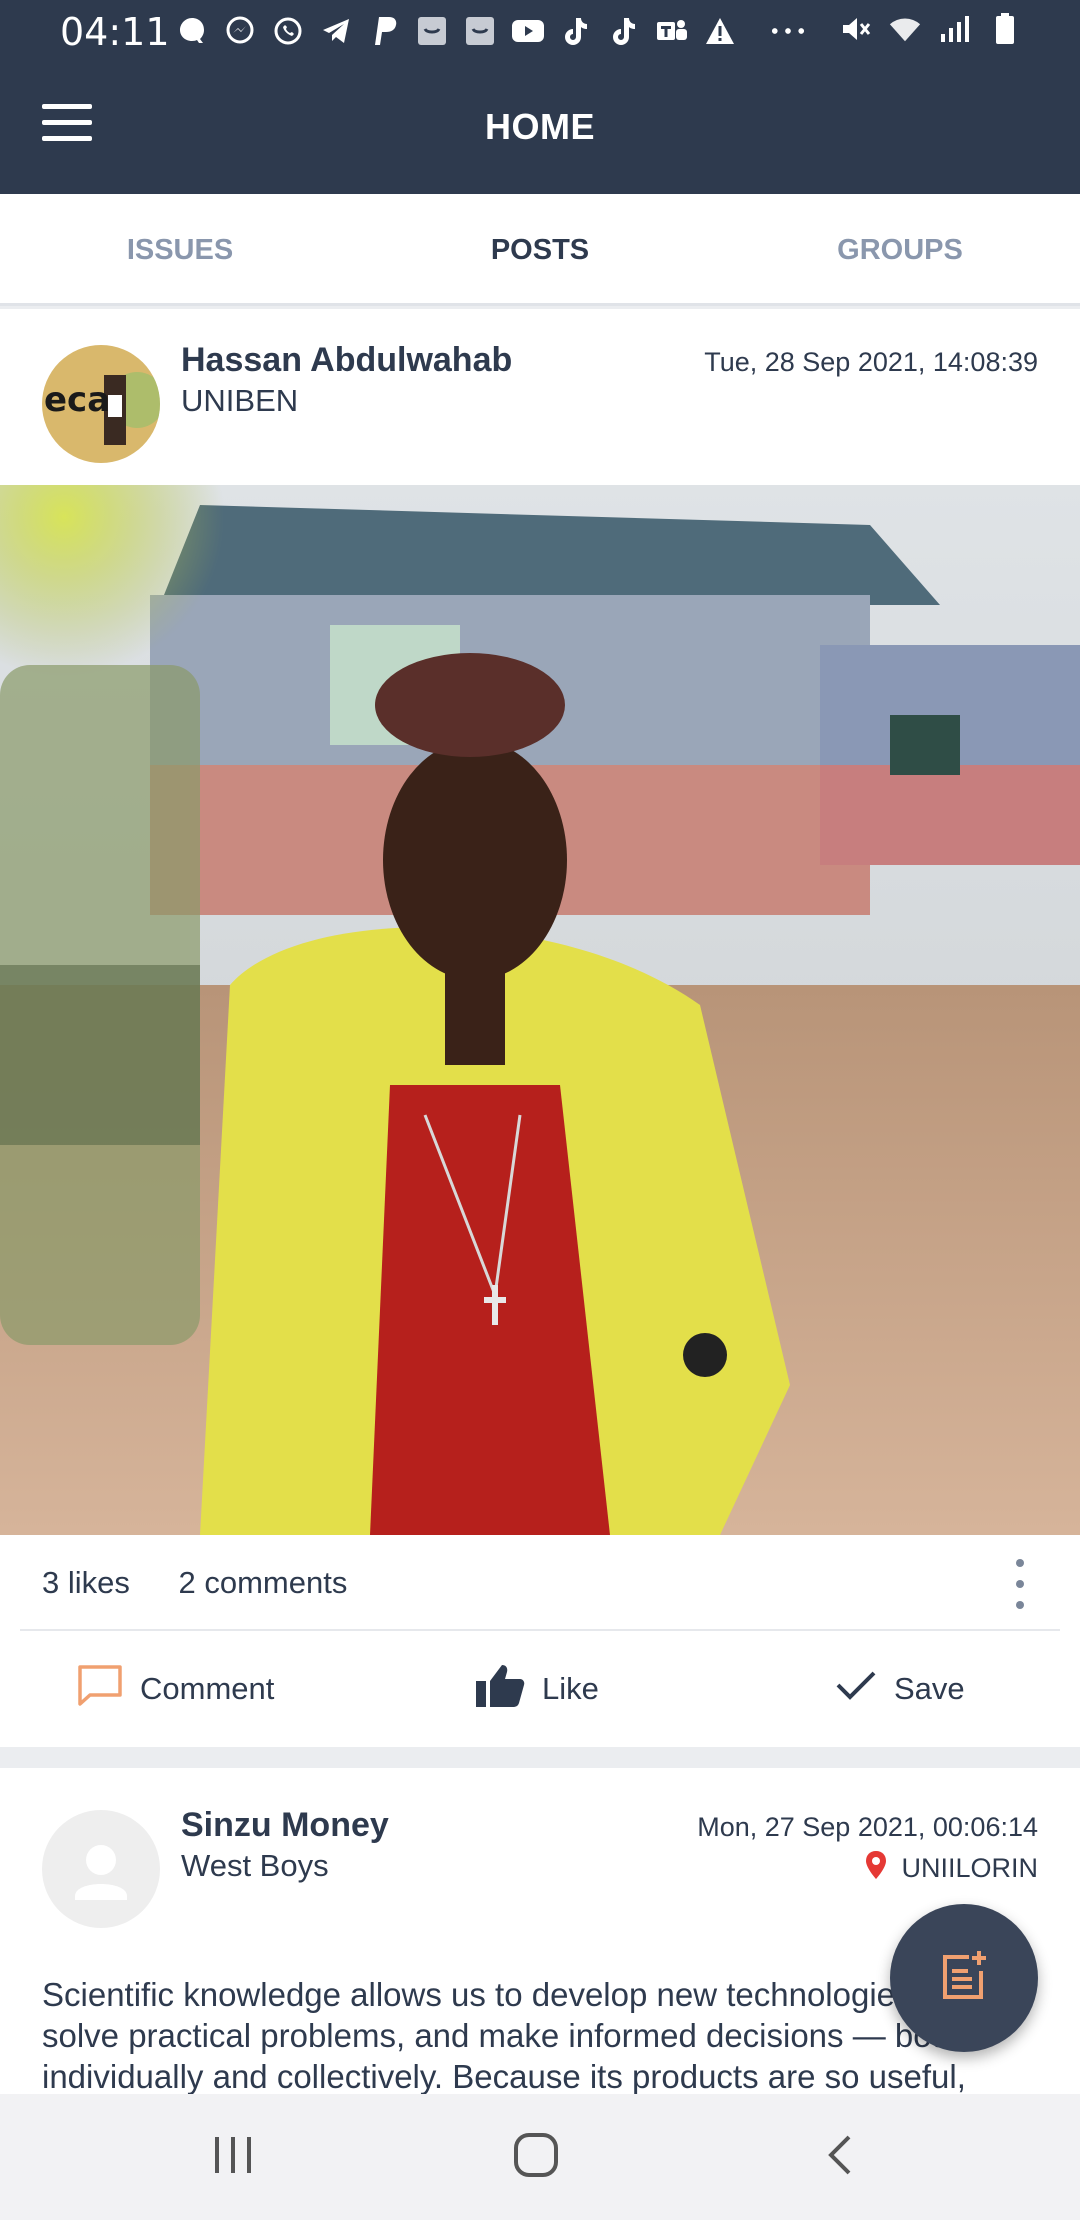 This screenshot has width=1080, height=2220. What do you see at coordinates (500, 1689) in the screenshot?
I see `thumbs-up-icon` at bounding box center [500, 1689].